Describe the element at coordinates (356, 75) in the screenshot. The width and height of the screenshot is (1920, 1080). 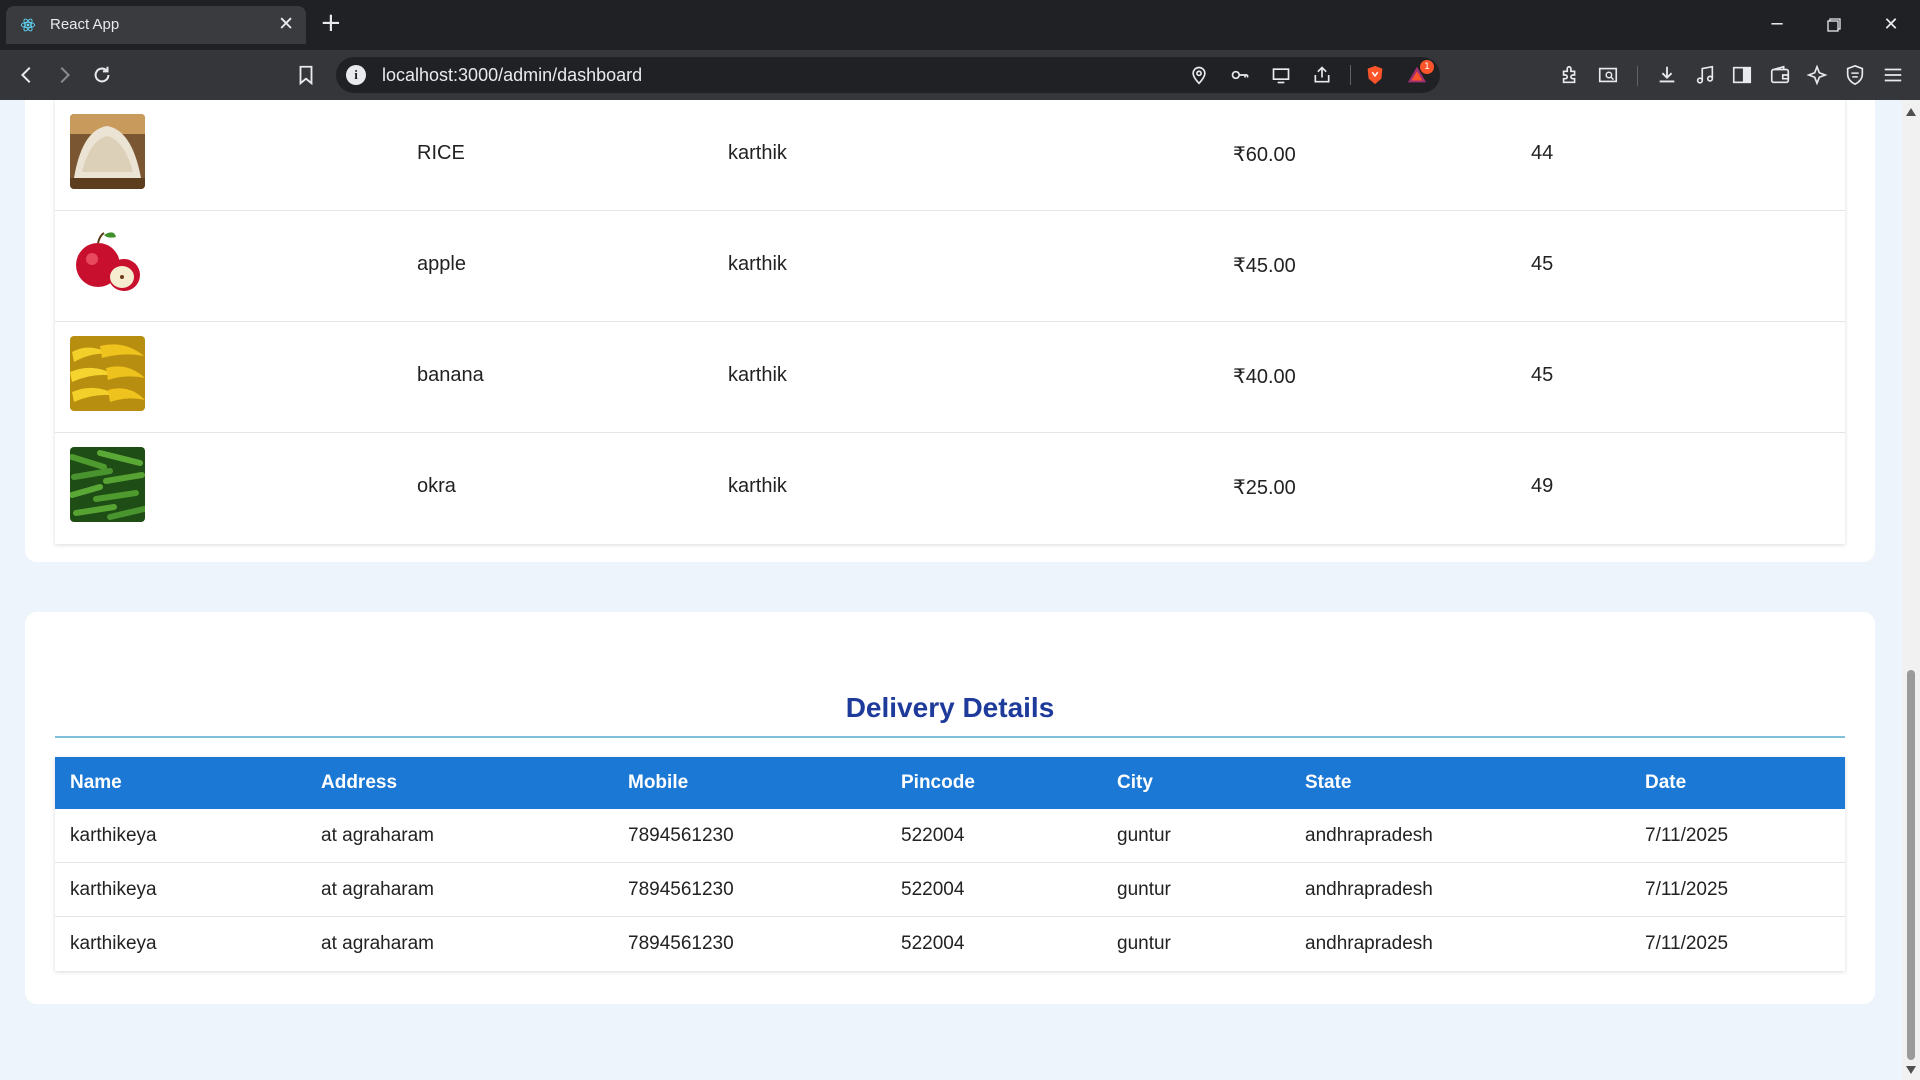
I see `site-info-icon: i` at that location.